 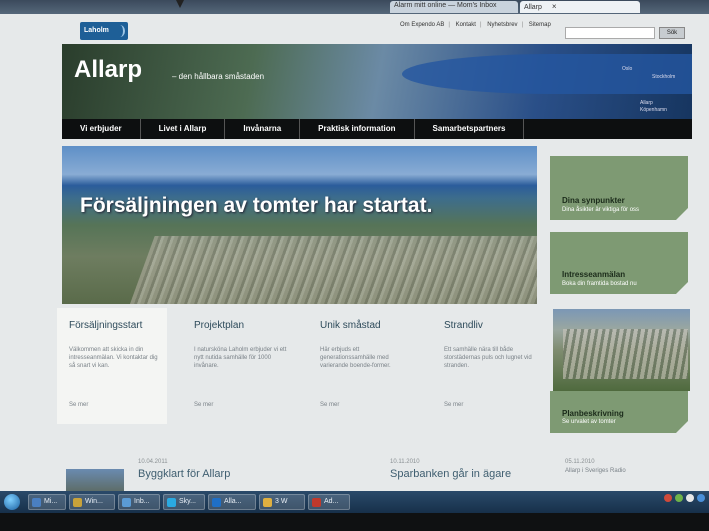 I want to click on site-subtitle: – den hållbara småstaden, so click(x=218, y=76).